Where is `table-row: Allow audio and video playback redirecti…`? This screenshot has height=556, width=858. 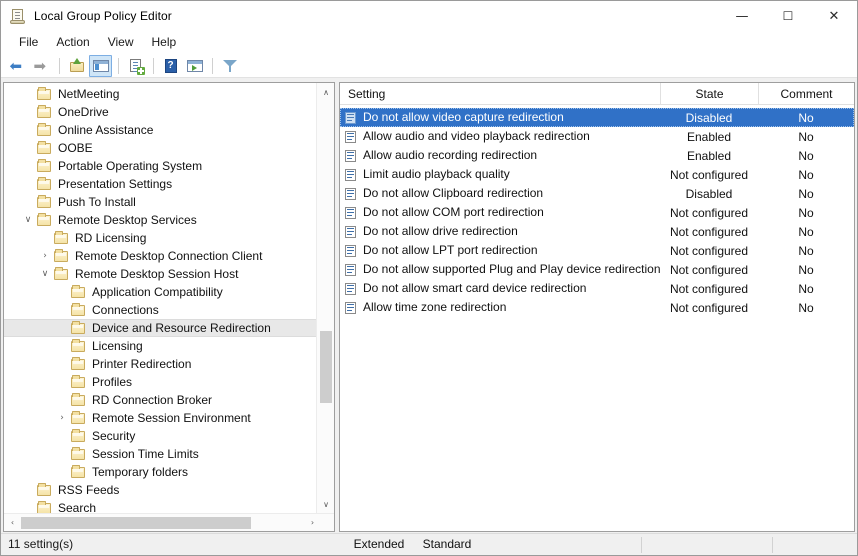 table-row: Allow audio and video playback redirecti… is located at coordinates (597, 136).